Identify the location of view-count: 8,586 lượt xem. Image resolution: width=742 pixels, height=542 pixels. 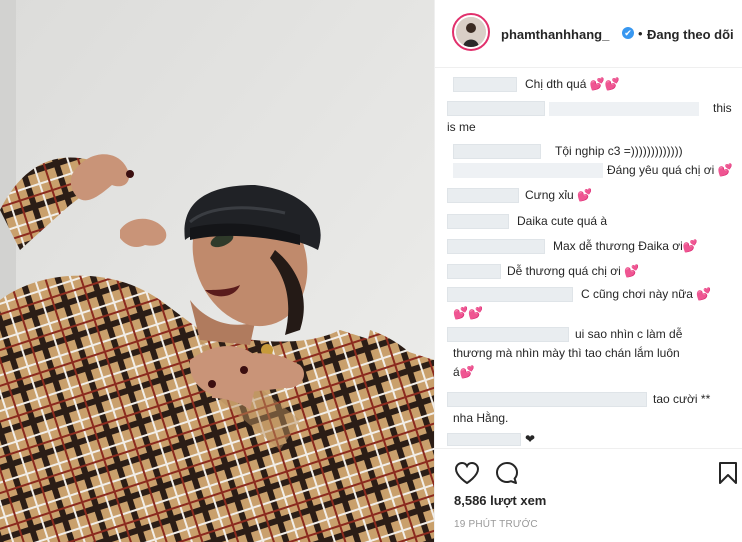
(500, 500).